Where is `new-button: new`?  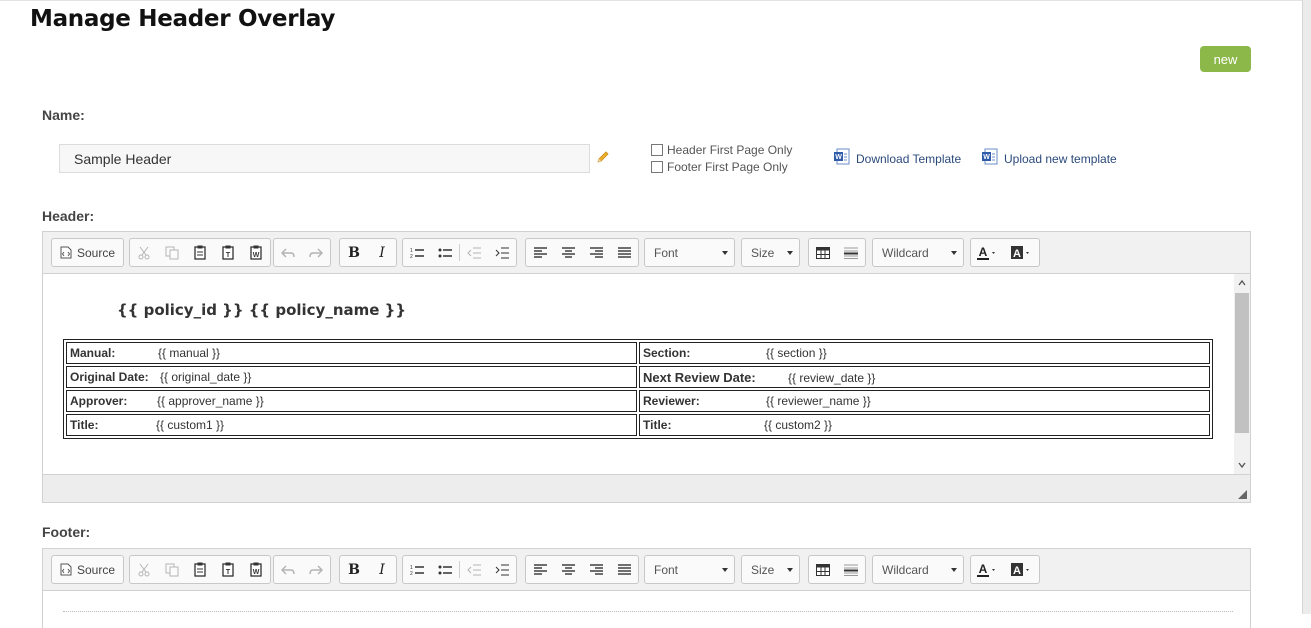 new-button: new is located at coordinates (1225, 59).